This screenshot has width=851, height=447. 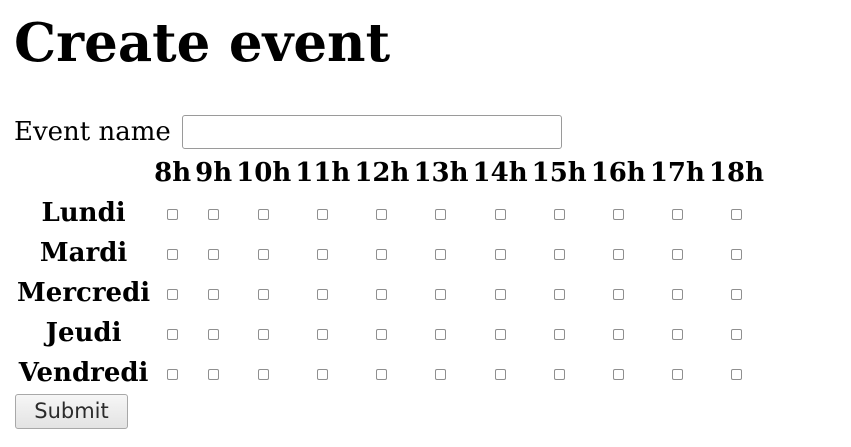 I want to click on hour-header: 11h, so click(x=323, y=173).